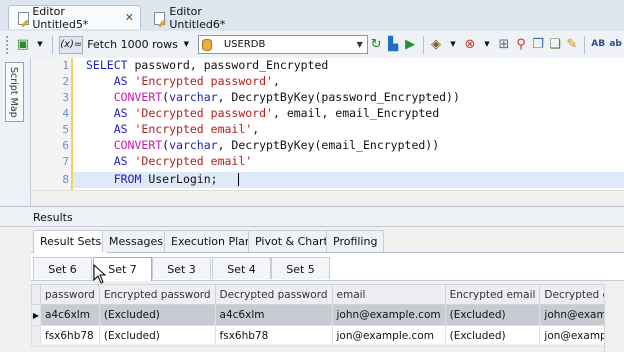 The width and height of the screenshot is (624, 352). Describe the element at coordinates (36, 294) in the screenshot. I see `row-indicator-header` at that location.